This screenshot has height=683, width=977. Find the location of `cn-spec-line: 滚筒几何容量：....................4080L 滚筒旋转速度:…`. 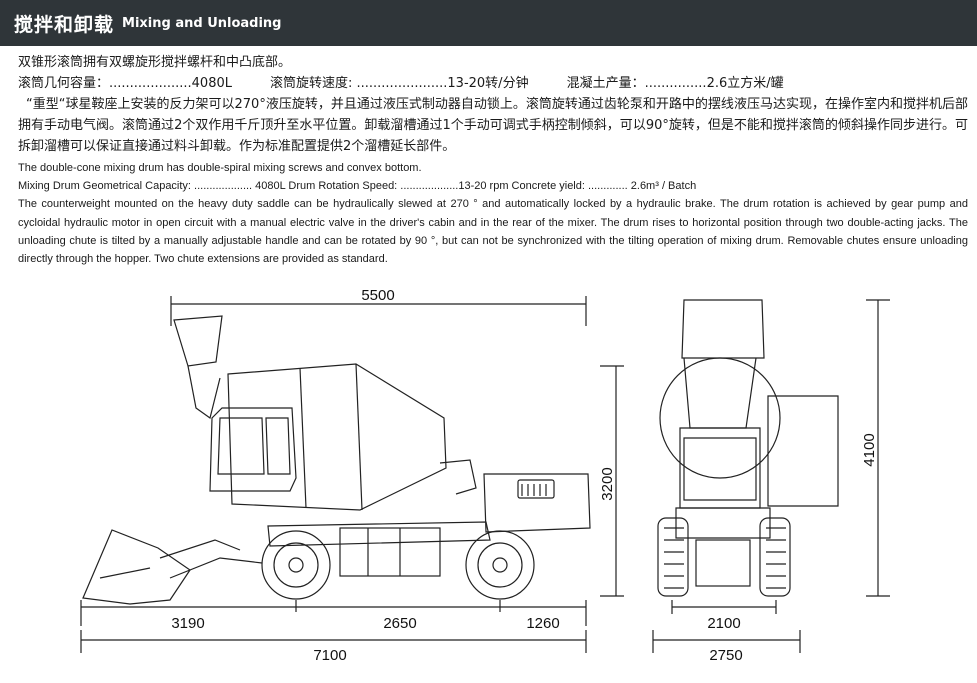

cn-spec-line: 滚筒几何容量：....................4080L 滚筒旋转速度:… is located at coordinates (493, 83).